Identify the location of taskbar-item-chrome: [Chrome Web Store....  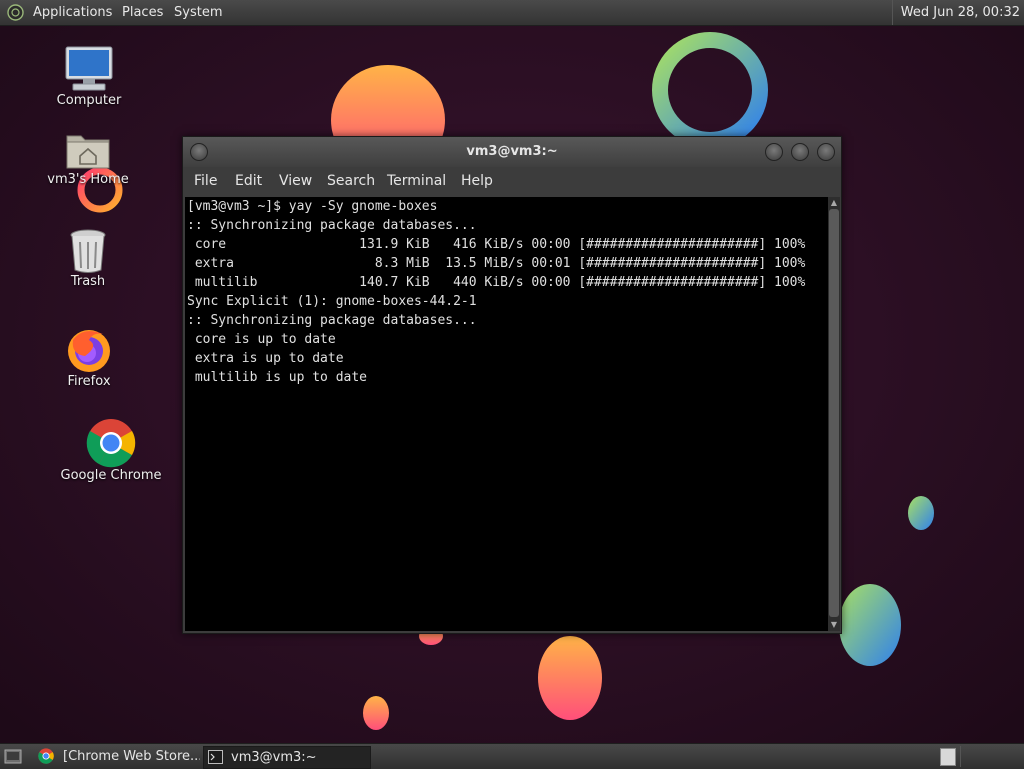
(118, 756).